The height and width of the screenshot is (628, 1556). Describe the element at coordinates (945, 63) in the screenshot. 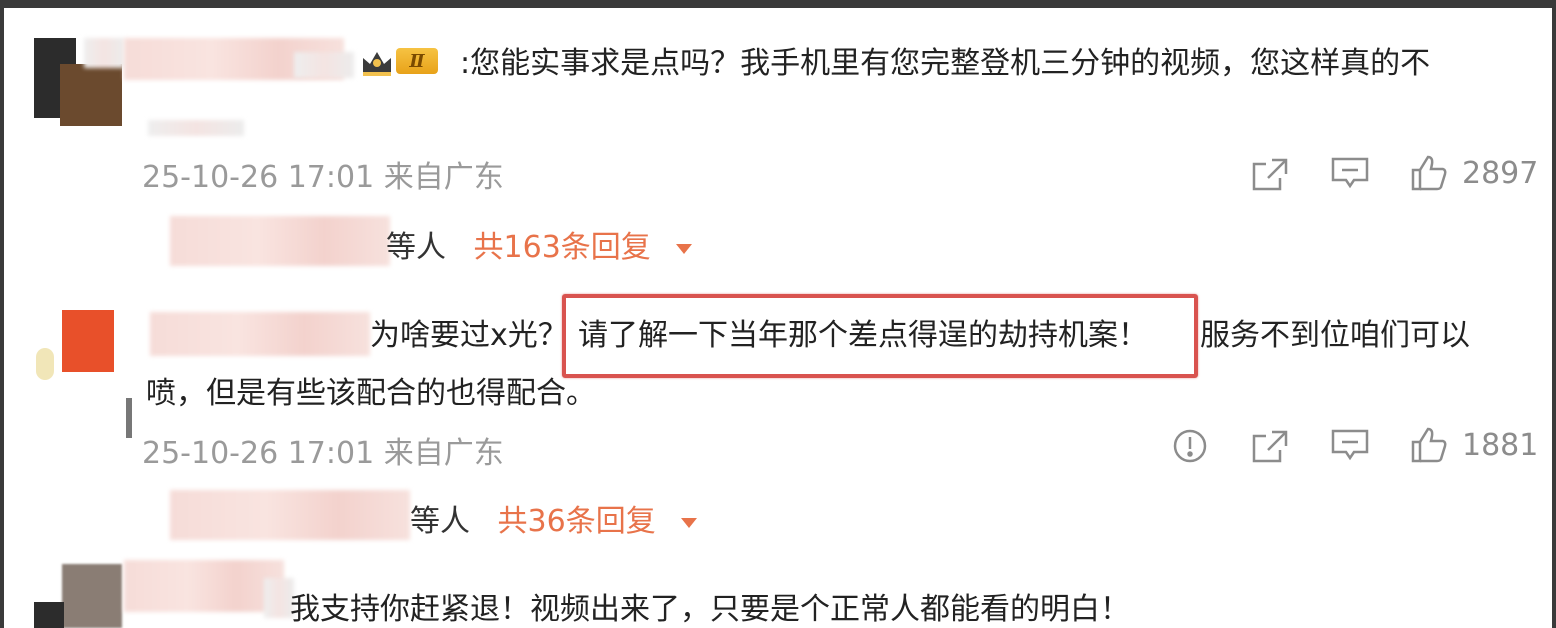

I see `comment-text: :您能实事求是点吗？我手机里有您完整登机三分钟的视频，您这样真的不` at that location.